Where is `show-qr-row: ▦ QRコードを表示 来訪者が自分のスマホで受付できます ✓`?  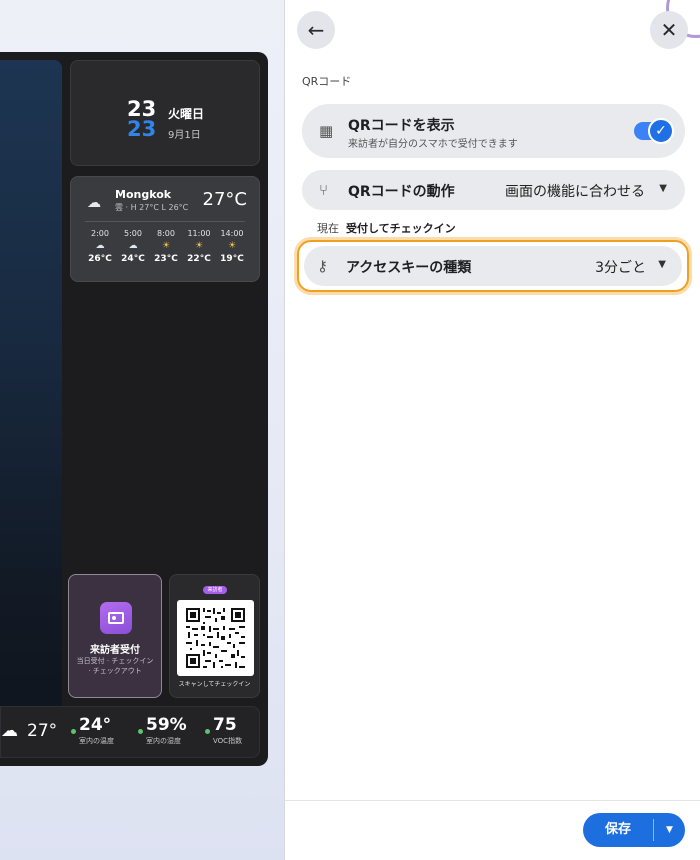
show-qr-row: ▦ QRコードを表示 来訪者が自分のスマホで受付できます ✓ is located at coordinates (493, 131).